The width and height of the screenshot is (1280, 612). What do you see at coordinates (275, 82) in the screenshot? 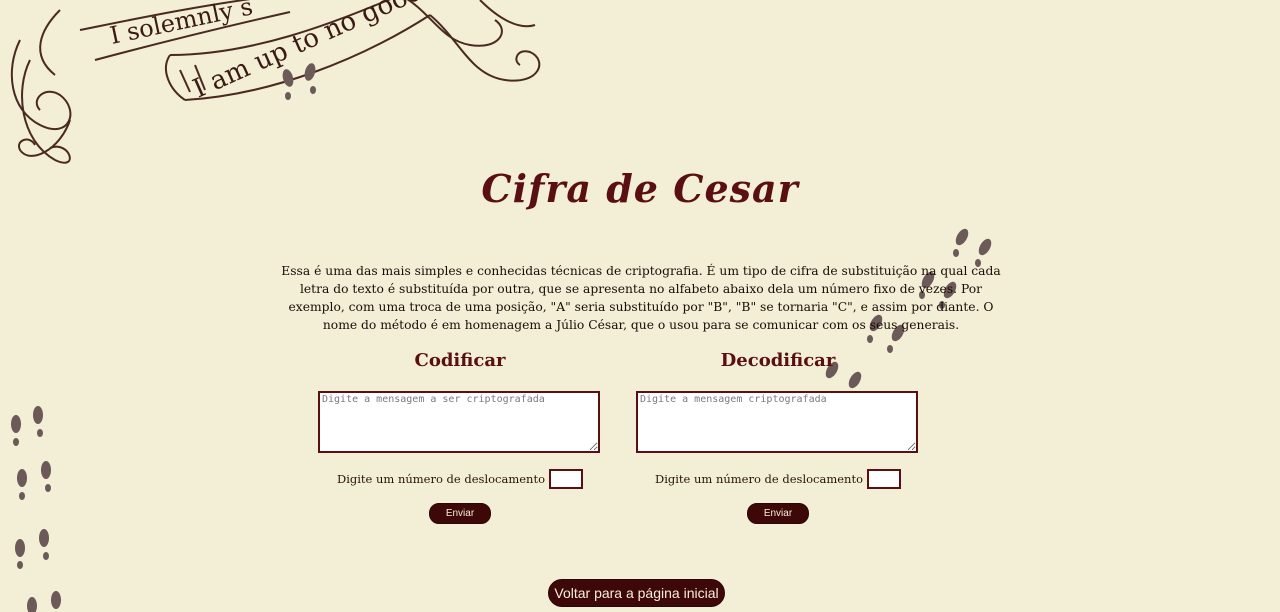
I see `ribbon-banner-icon: I solemnly s I am up to no good.` at bounding box center [275, 82].